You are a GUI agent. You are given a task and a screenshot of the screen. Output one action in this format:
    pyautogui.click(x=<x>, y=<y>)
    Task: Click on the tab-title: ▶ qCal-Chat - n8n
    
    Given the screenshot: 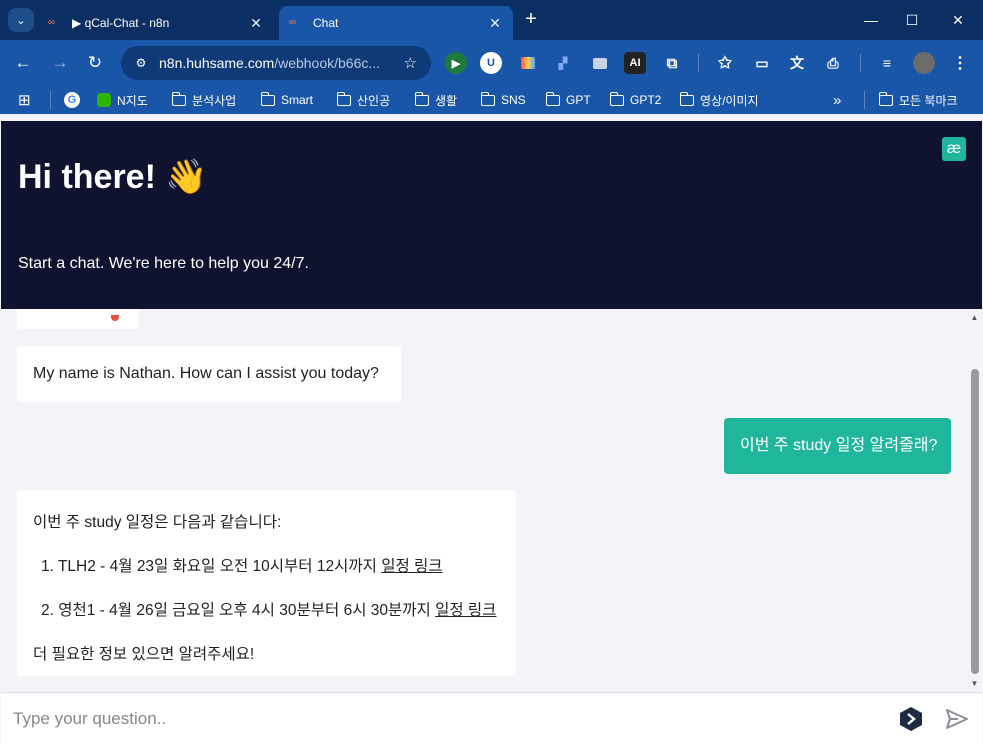 What is the action you would take?
    pyautogui.click(x=121, y=23)
    